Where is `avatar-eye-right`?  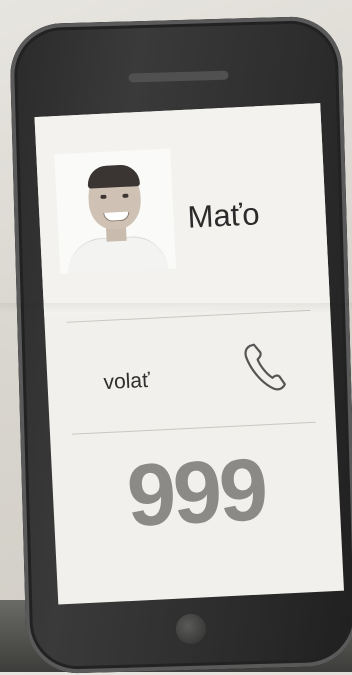
avatar-eye-right is located at coordinates (125, 195).